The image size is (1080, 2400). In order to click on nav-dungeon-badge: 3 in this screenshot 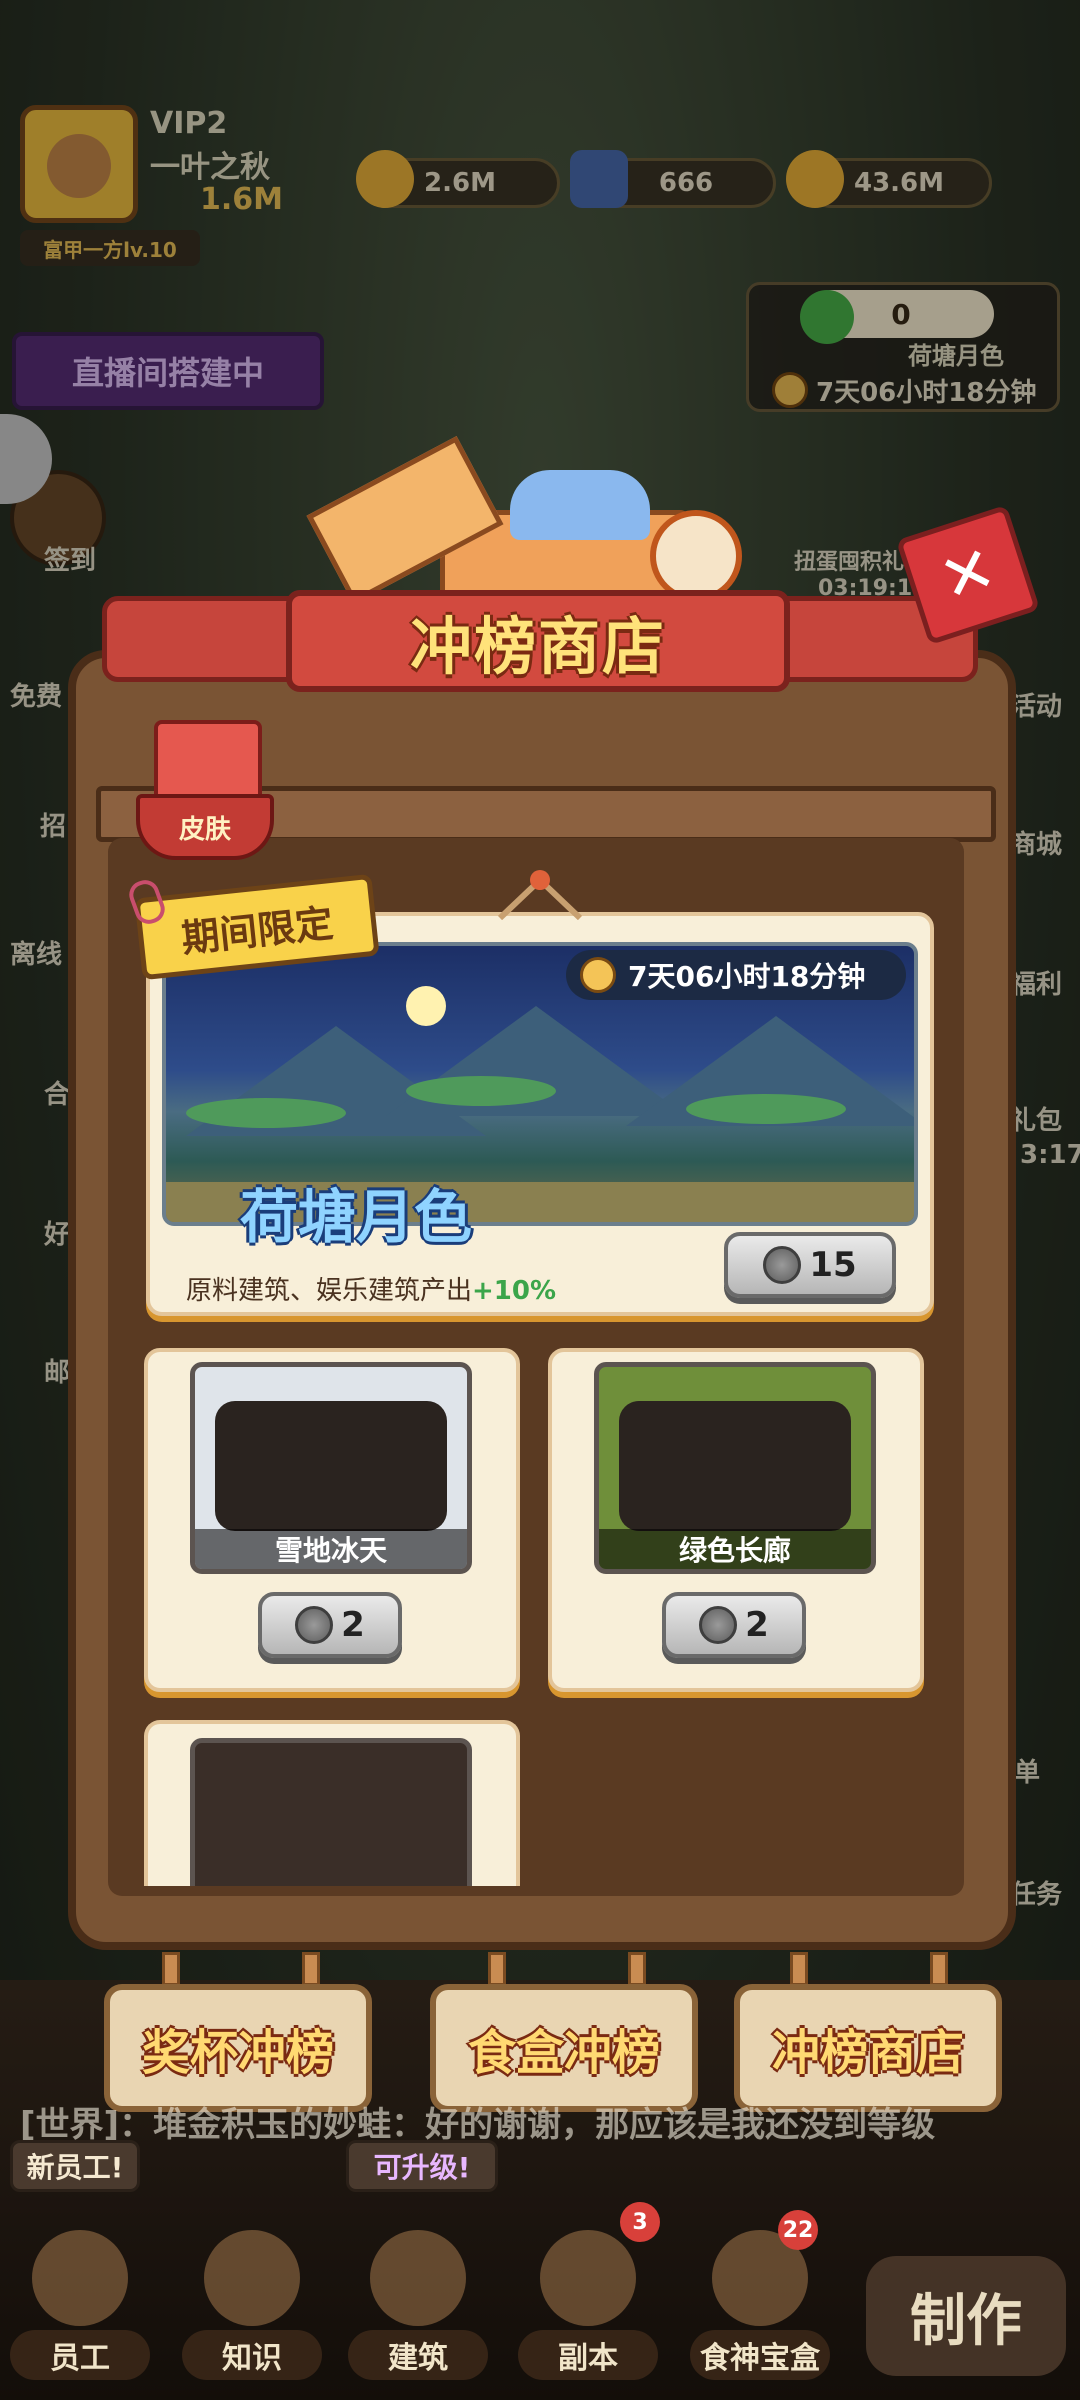, I will do `click(640, 2222)`.